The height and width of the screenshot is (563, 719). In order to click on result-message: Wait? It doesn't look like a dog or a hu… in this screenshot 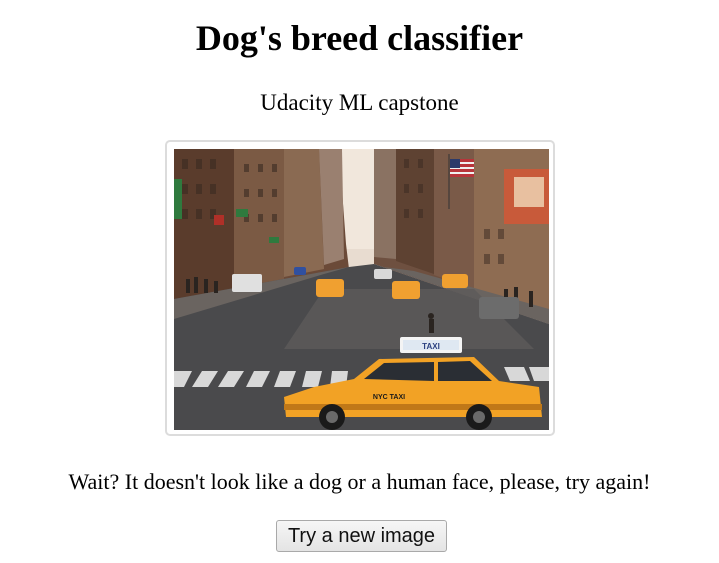, I will do `click(359, 481)`.